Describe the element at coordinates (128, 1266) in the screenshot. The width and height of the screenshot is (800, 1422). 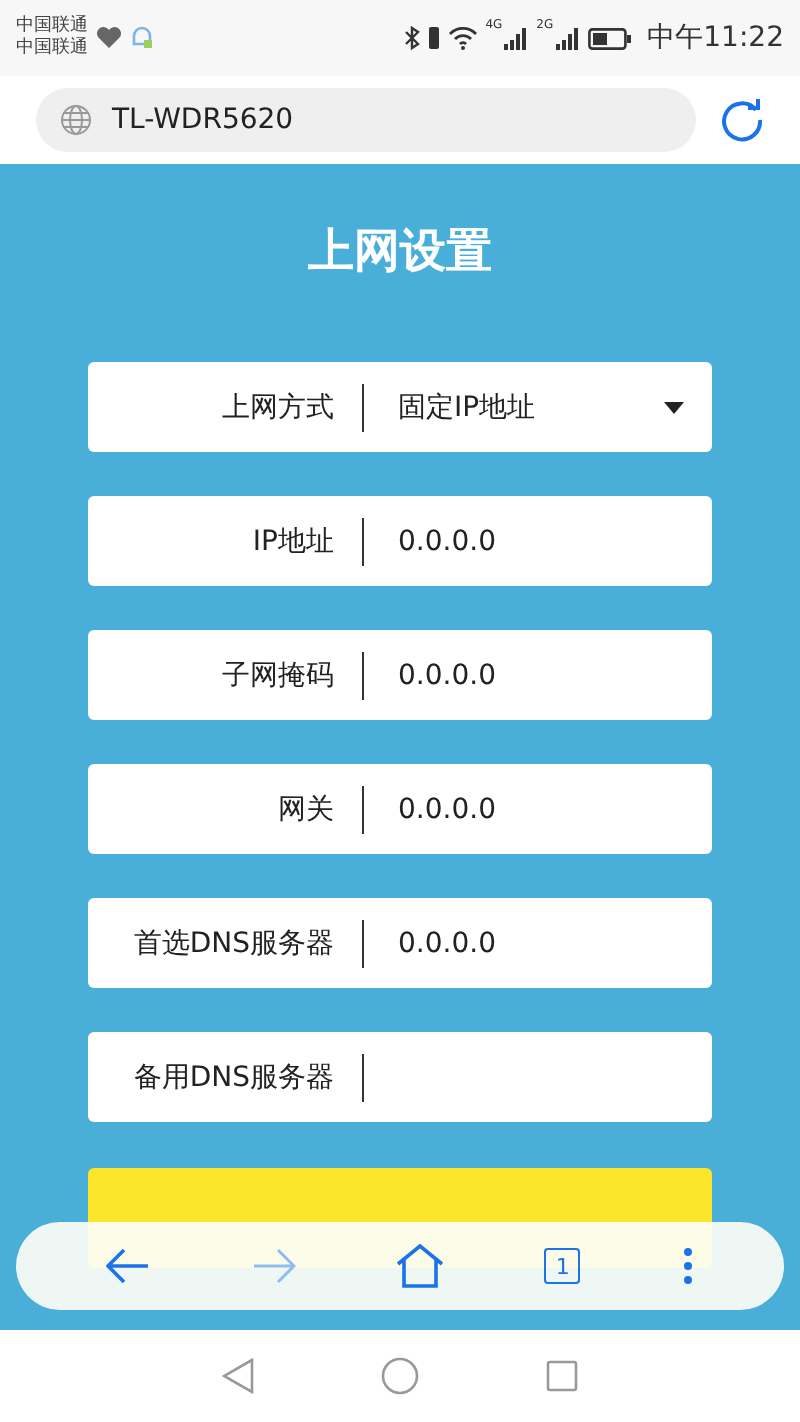
I see `back-button` at that location.